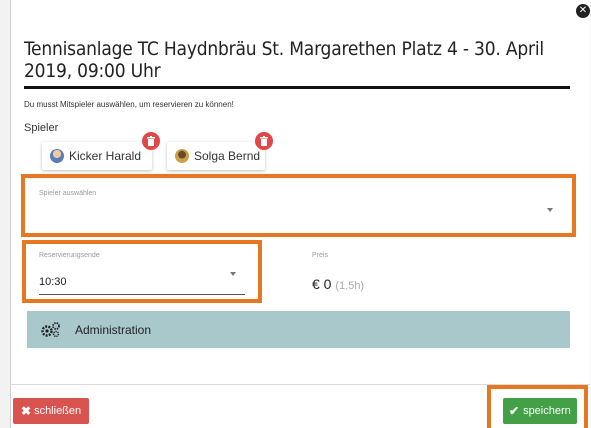  What do you see at coordinates (26, 411) in the screenshot?
I see `close-icon: ✖` at bounding box center [26, 411].